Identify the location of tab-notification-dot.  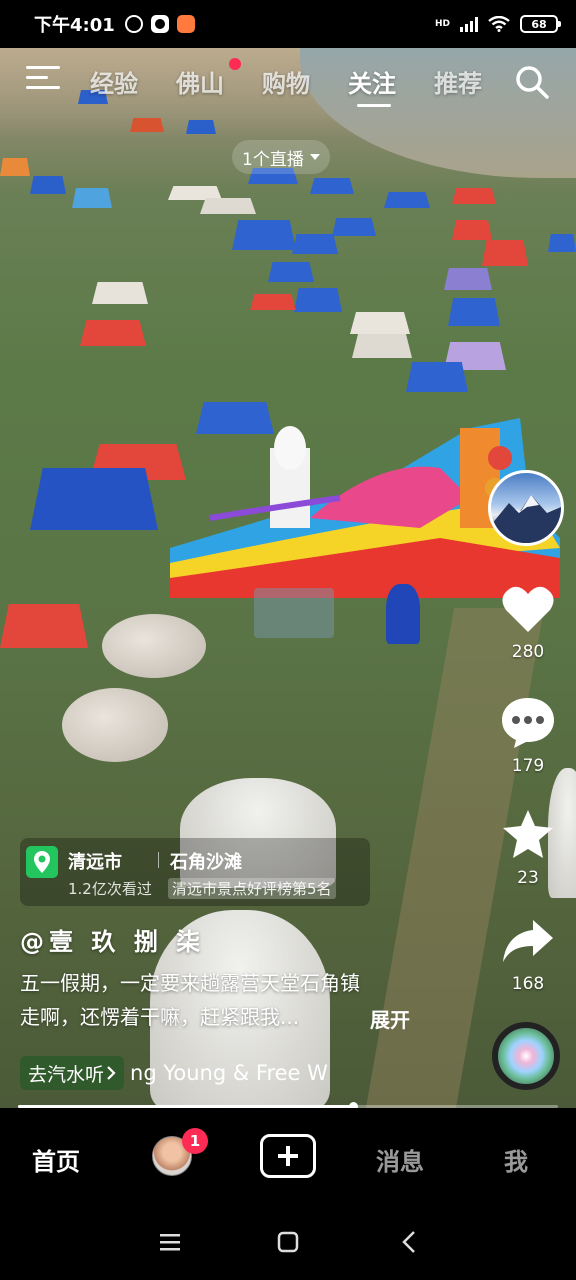
(235, 64).